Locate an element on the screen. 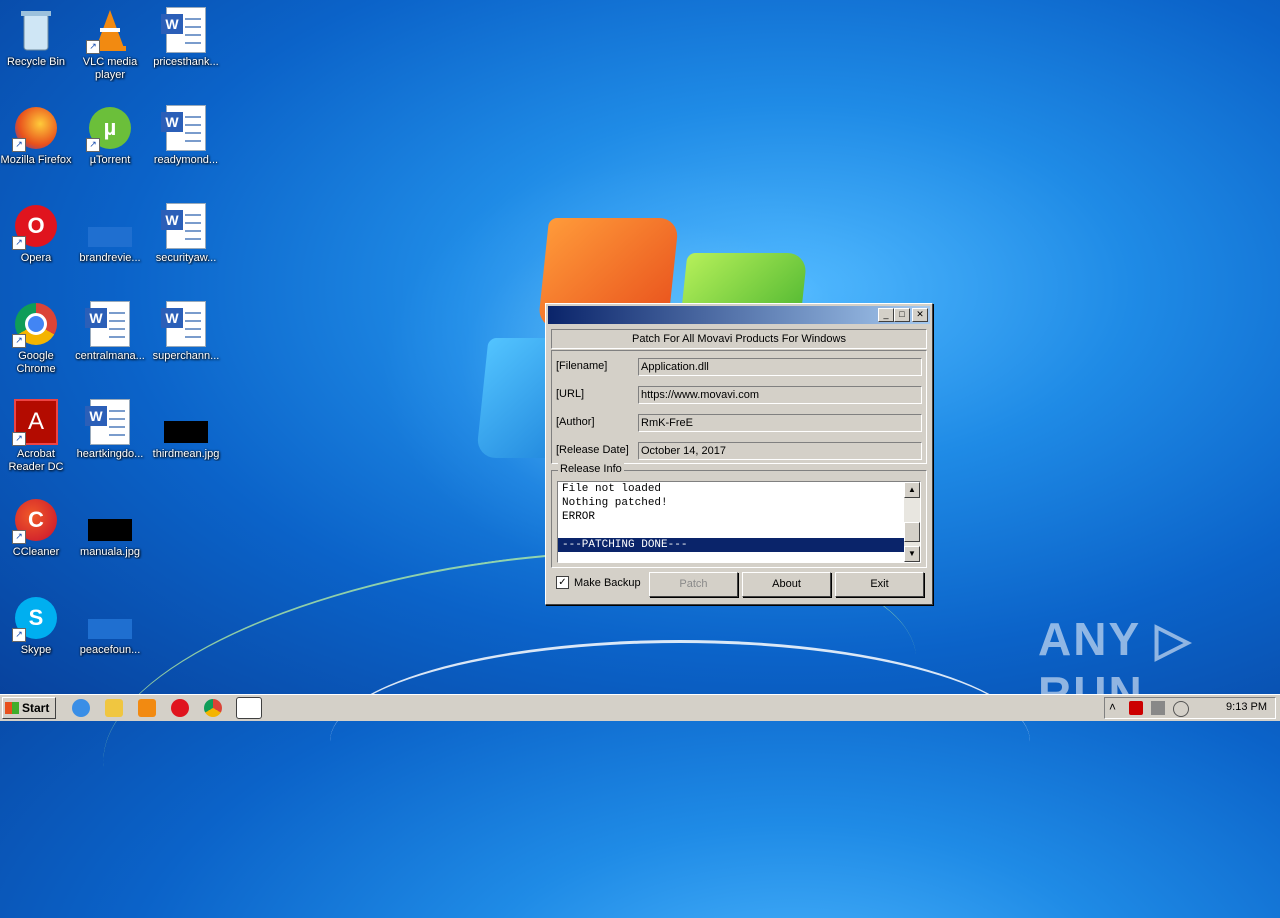 The height and width of the screenshot is (918, 1280). author-field: RmK-FreE is located at coordinates (780, 423).